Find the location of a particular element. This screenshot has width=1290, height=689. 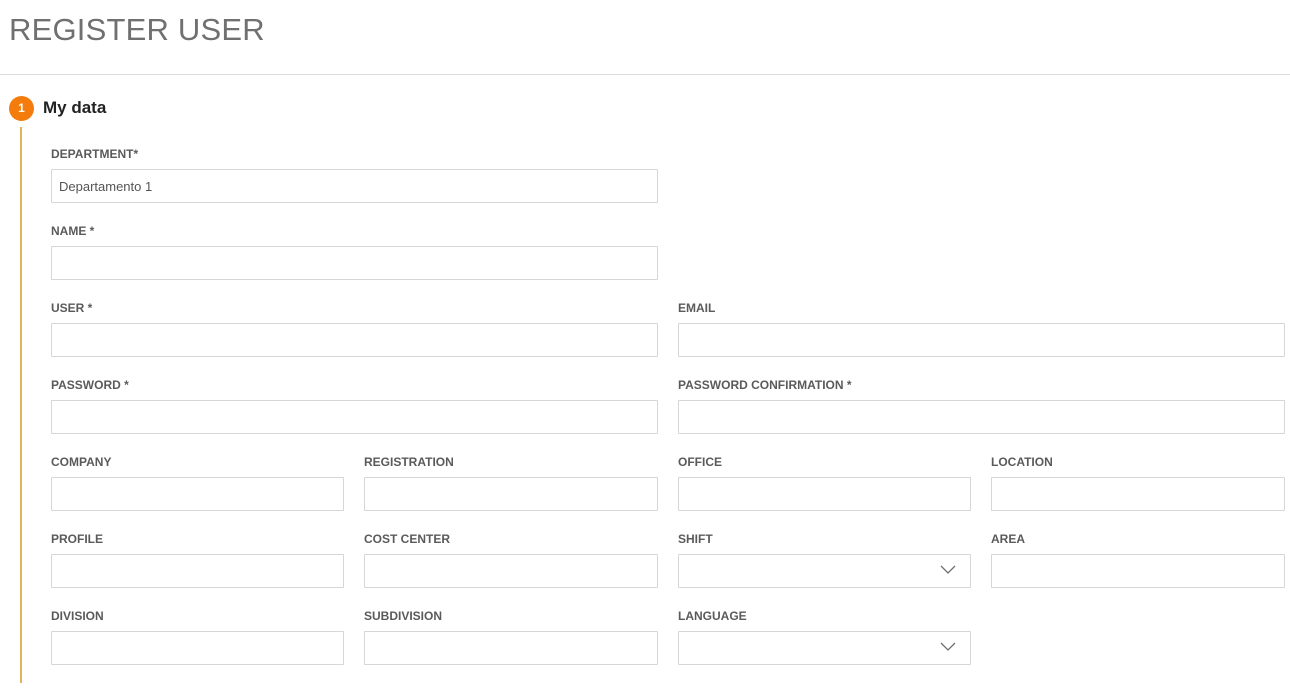

subdivision-input is located at coordinates (511, 648).